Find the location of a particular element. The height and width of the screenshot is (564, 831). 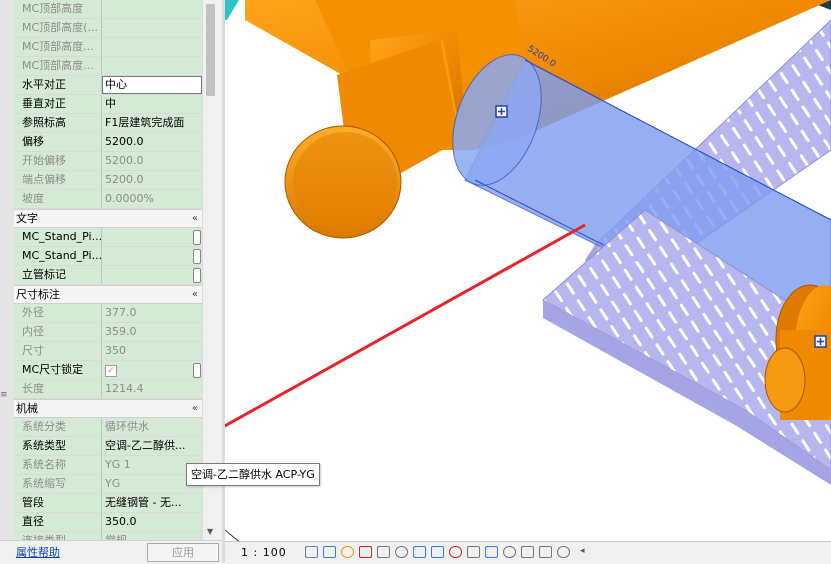

scroll-left-chevron-icon: ◂ is located at coordinates (582, 551).